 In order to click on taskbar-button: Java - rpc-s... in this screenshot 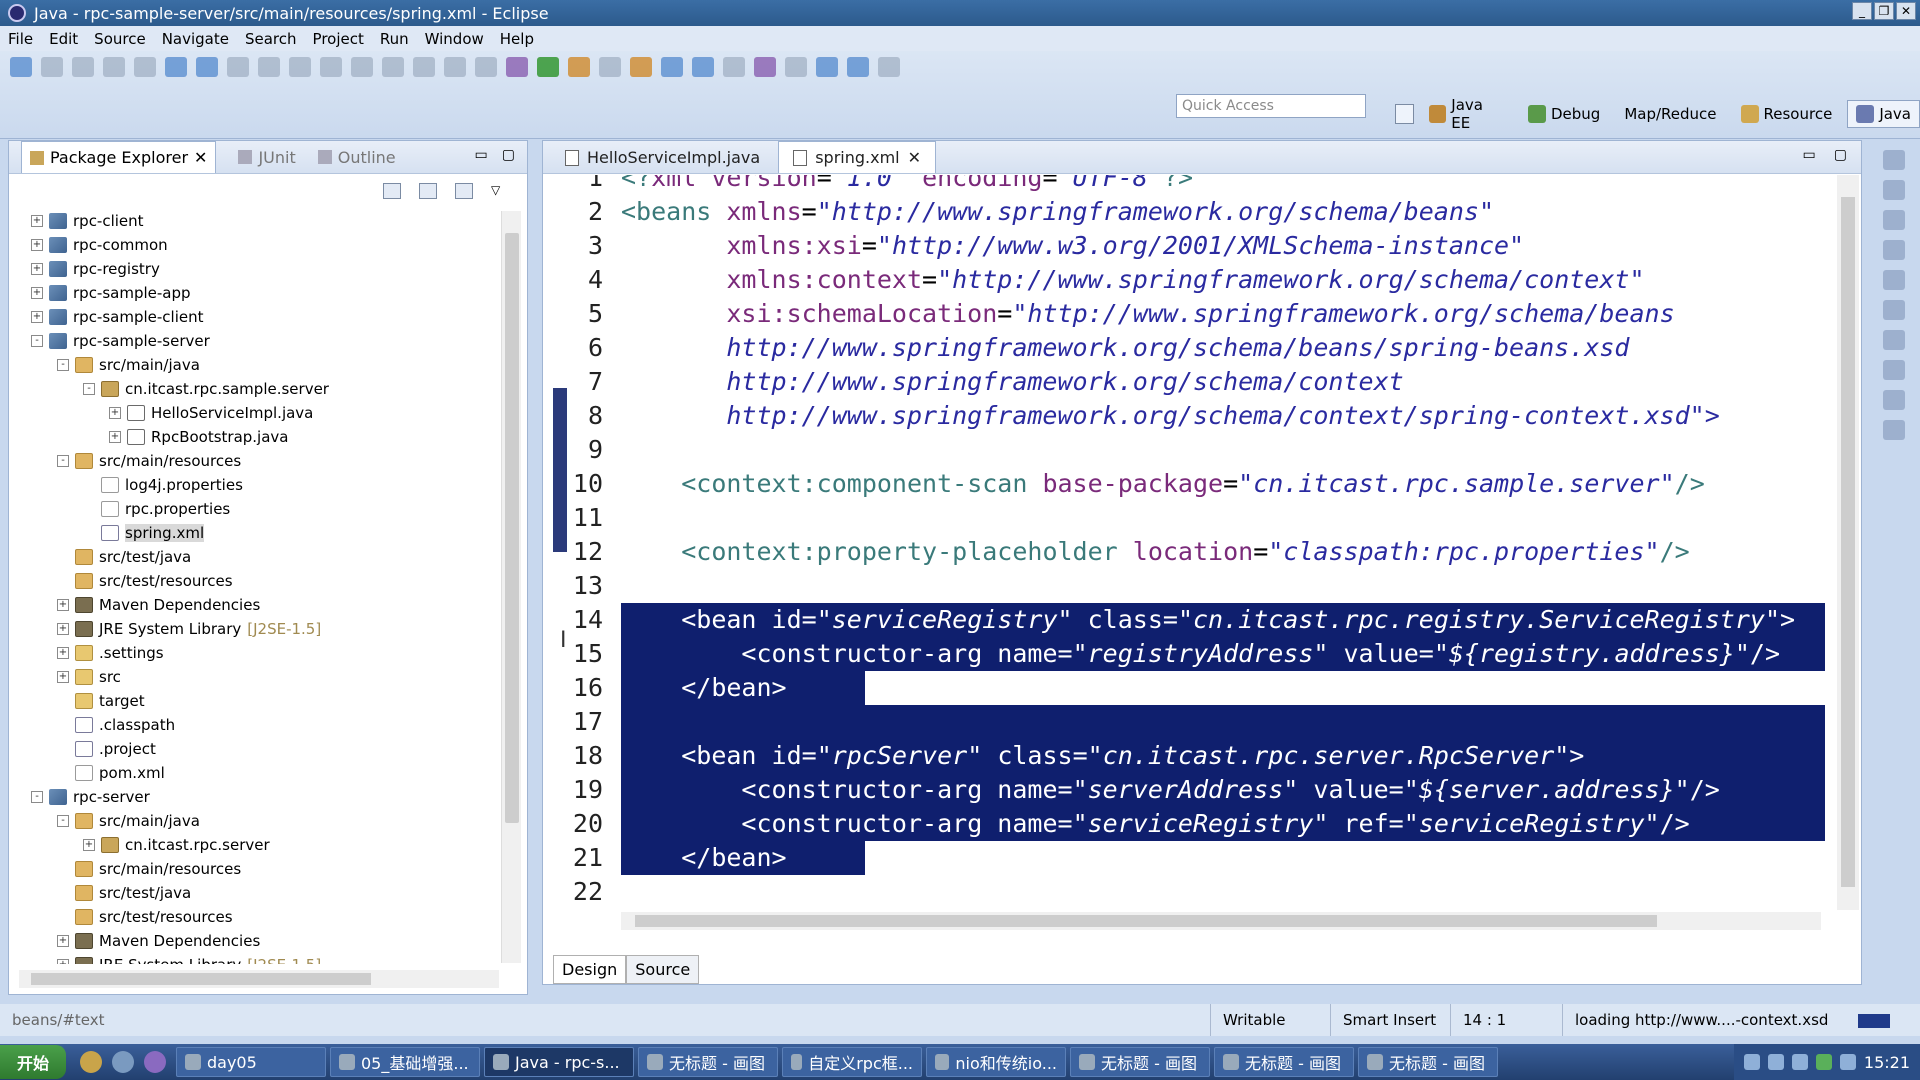, I will do `click(559, 1062)`.